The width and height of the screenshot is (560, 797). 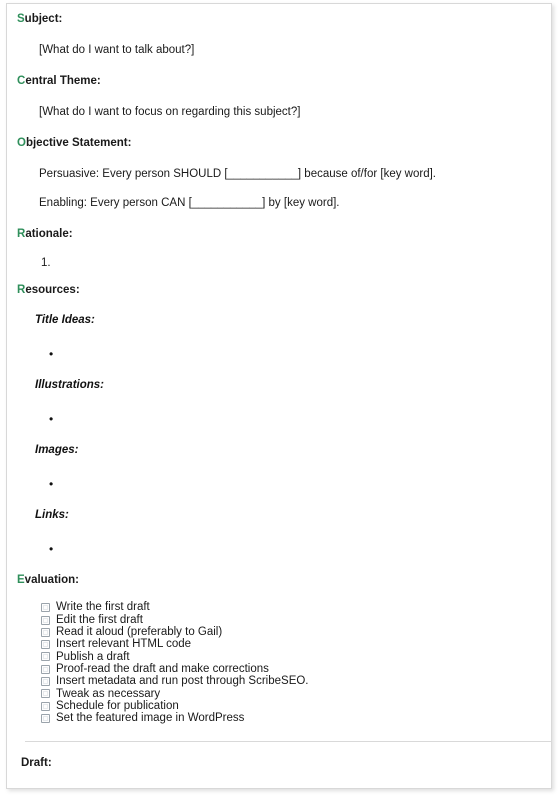 I want to click on persuasive-prefix: Persuasive: Every person SHOULD [, so click(x=133, y=174).